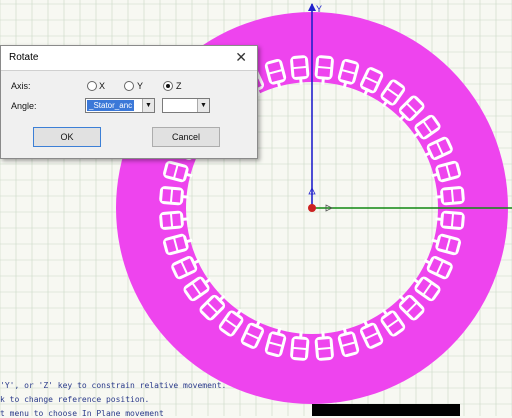 The height and width of the screenshot is (418, 512). I want to click on status-line-3: t menu to choose In Plane movement, so click(82, 413).